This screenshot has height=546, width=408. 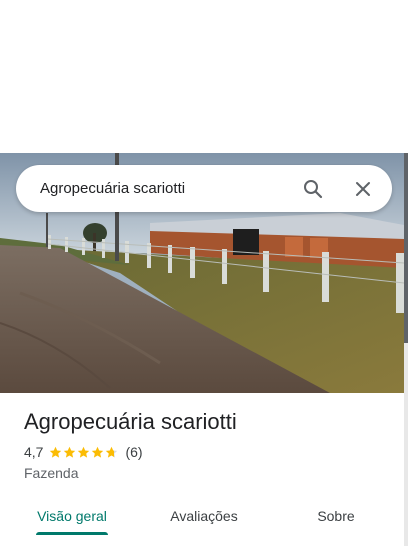 I want to click on rating-value: 4,7, so click(x=34, y=452).